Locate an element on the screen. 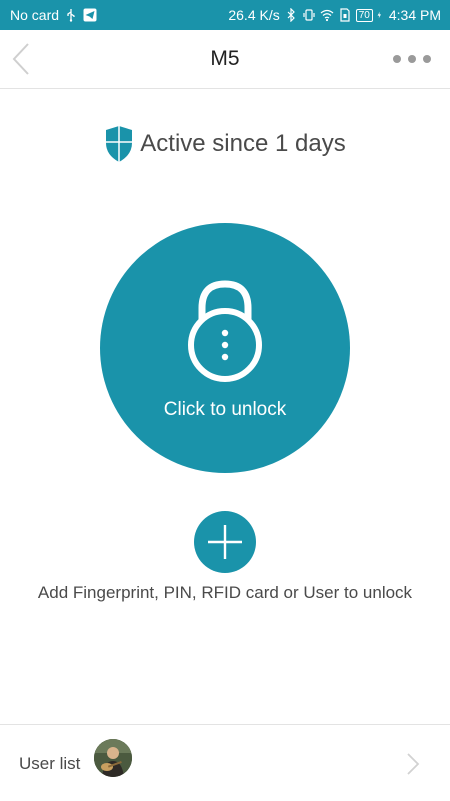 The height and width of the screenshot is (801, 450). more-button is located at coordinates (412, 59).